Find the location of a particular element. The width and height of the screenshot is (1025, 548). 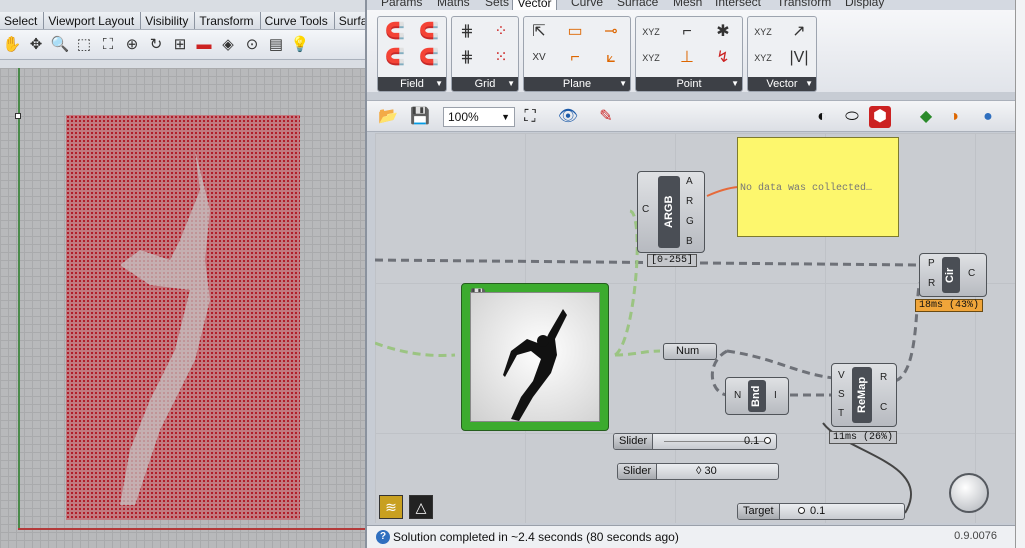

argb-component: C ARGB A R G B is located at coordinates (671, 212).